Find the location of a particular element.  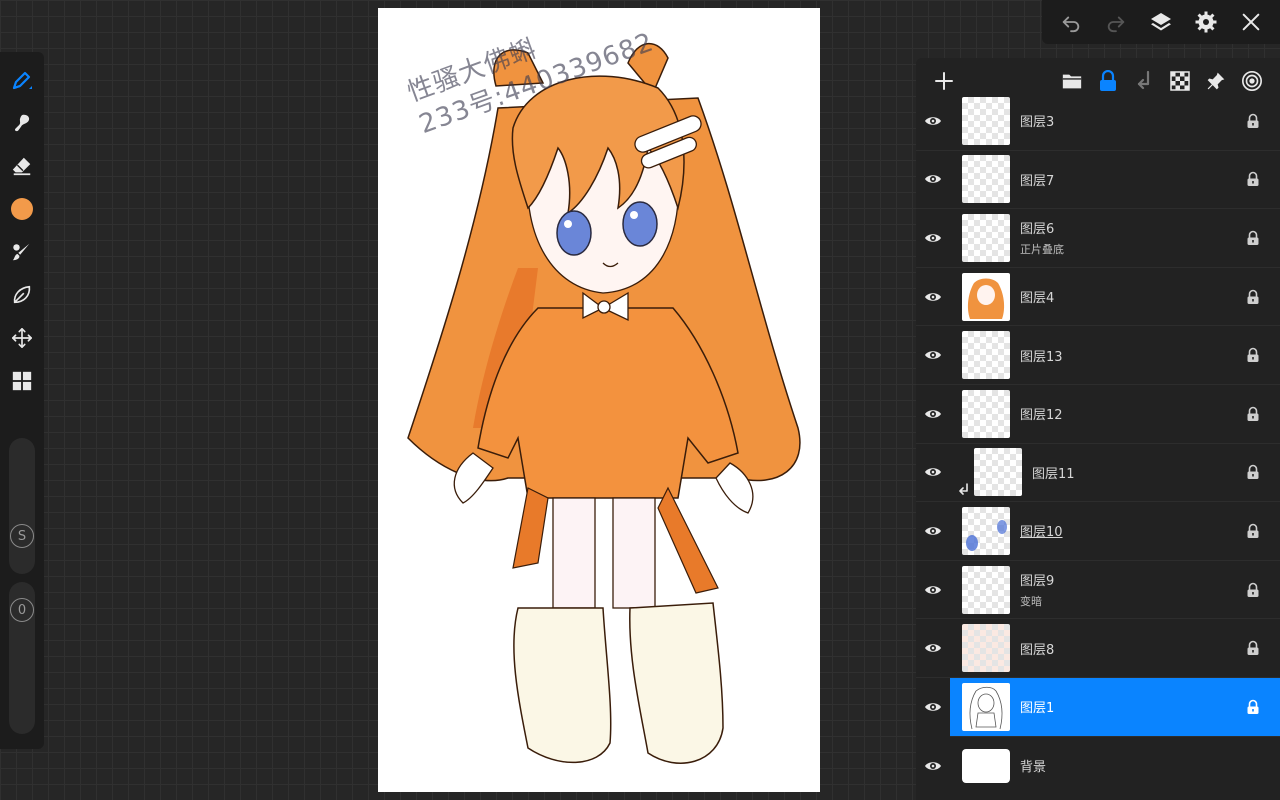

brush-size-knob: S is located at coordinates (22, 536).